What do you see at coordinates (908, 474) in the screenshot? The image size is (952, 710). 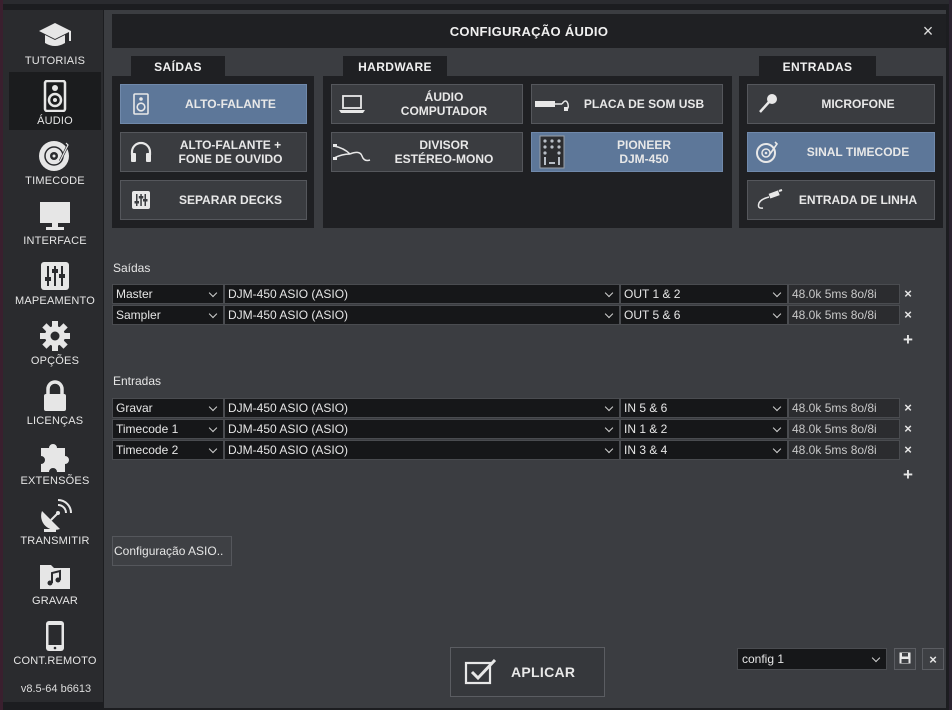 I see `add-input-button: +` at bounding box center [908, 474].